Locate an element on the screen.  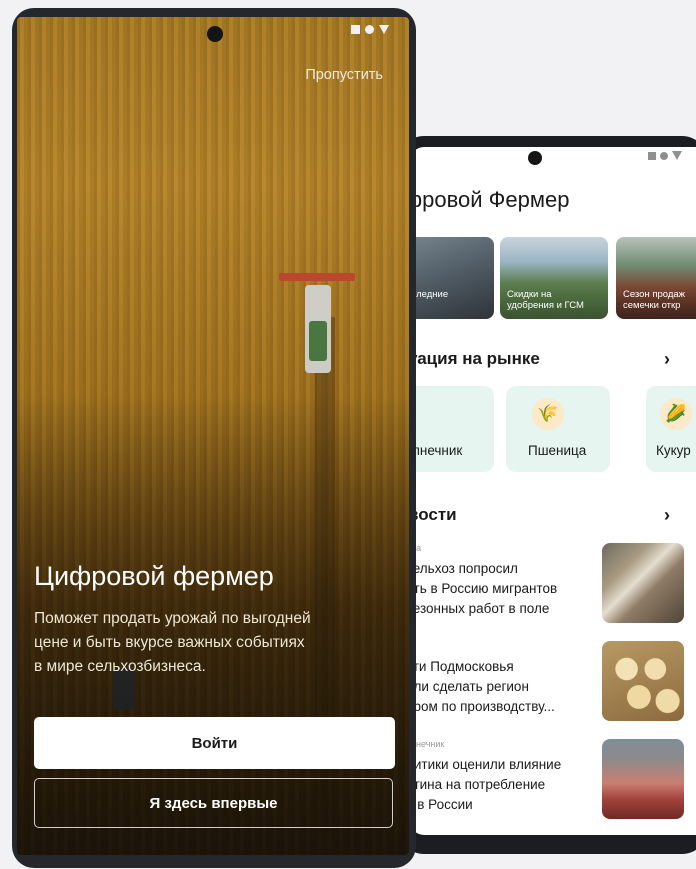
corn-icon: 🌽 is located at coordinates (676, 414).